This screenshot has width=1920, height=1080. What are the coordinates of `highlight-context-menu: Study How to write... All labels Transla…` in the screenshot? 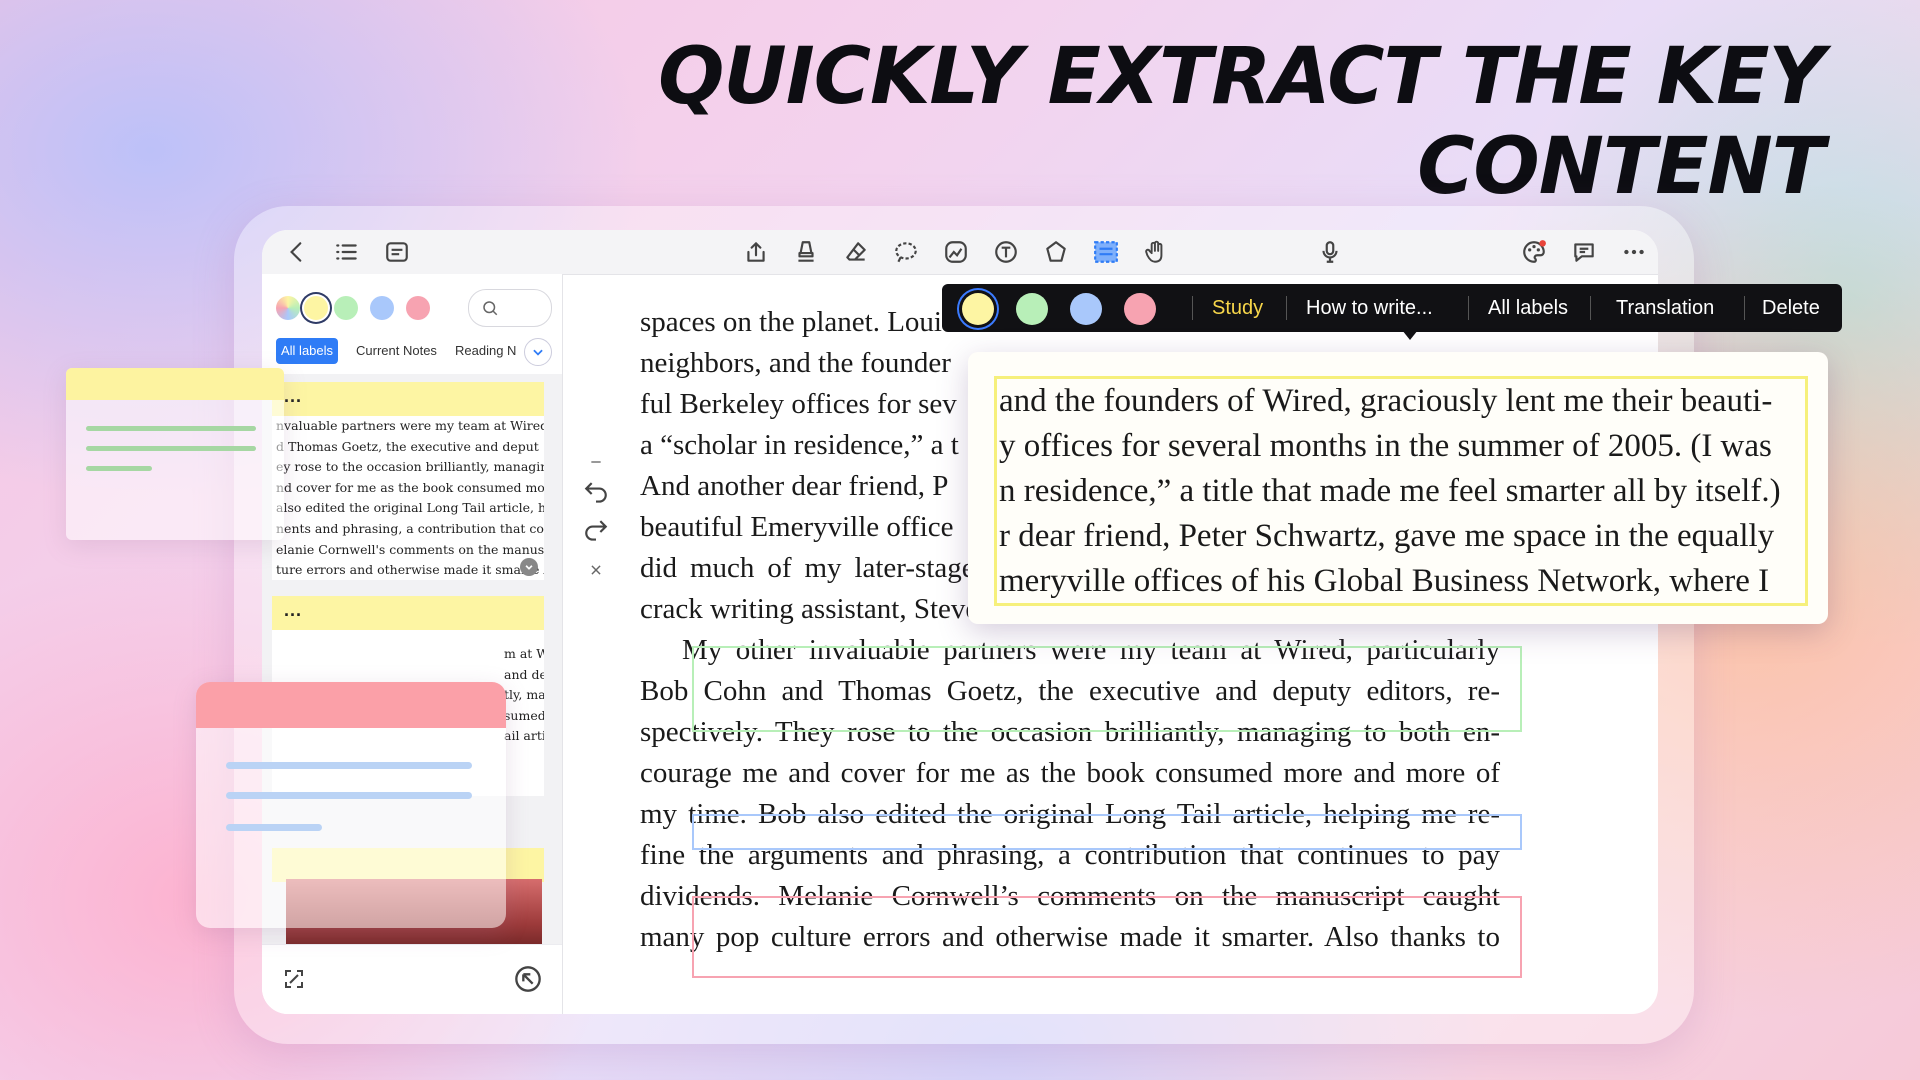 It's located at (1392, 308).